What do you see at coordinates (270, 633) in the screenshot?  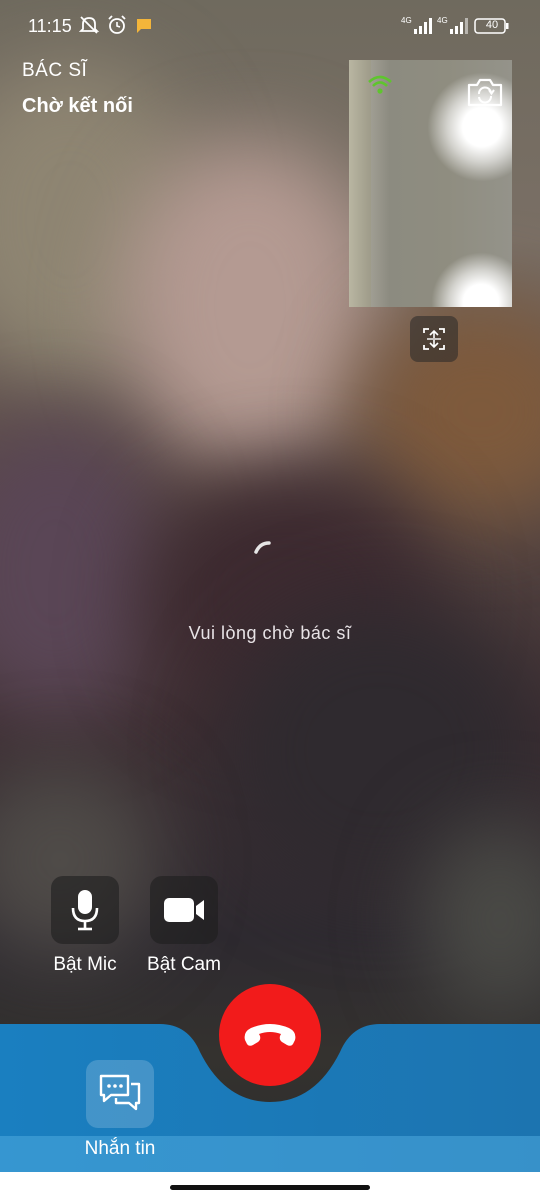 I see `waiting-message: Vui lòng chờ bác sĩ` at bounding box center [270, 633].